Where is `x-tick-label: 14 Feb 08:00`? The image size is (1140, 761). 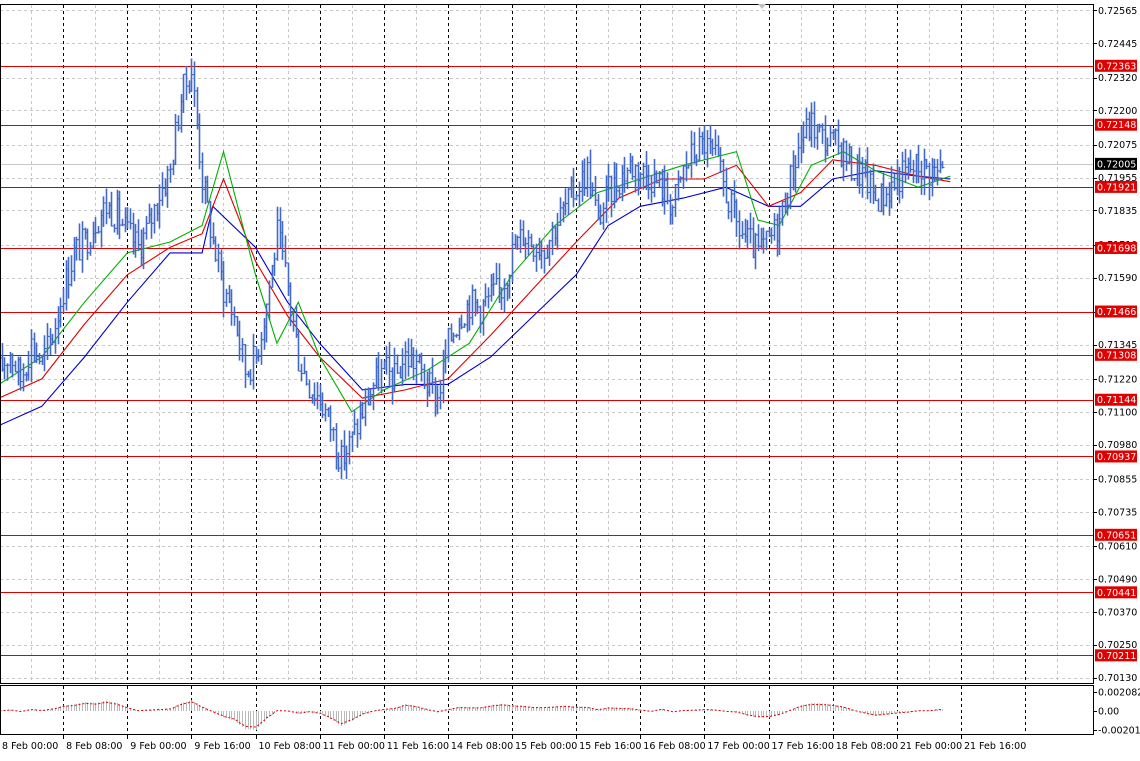
x-tick-label: 14 Feb 08:00 is located at coordinates (482, 746).